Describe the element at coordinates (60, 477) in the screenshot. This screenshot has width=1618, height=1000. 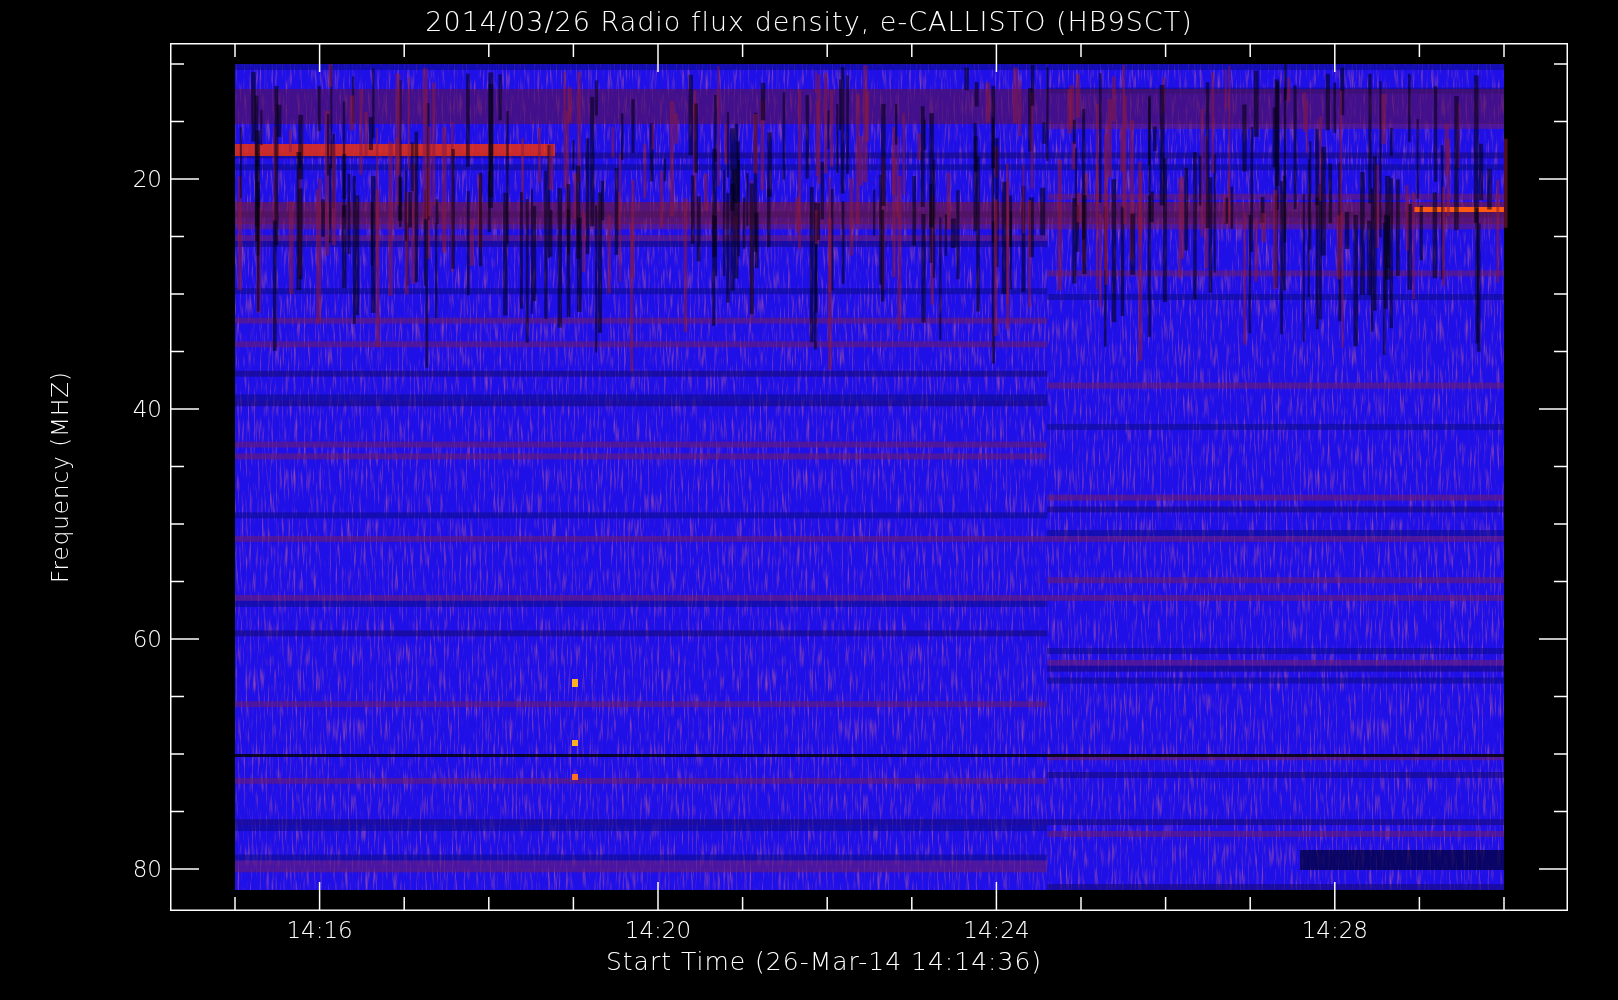
I see `y-axis-label: Frequency (MHZ)` at that location.